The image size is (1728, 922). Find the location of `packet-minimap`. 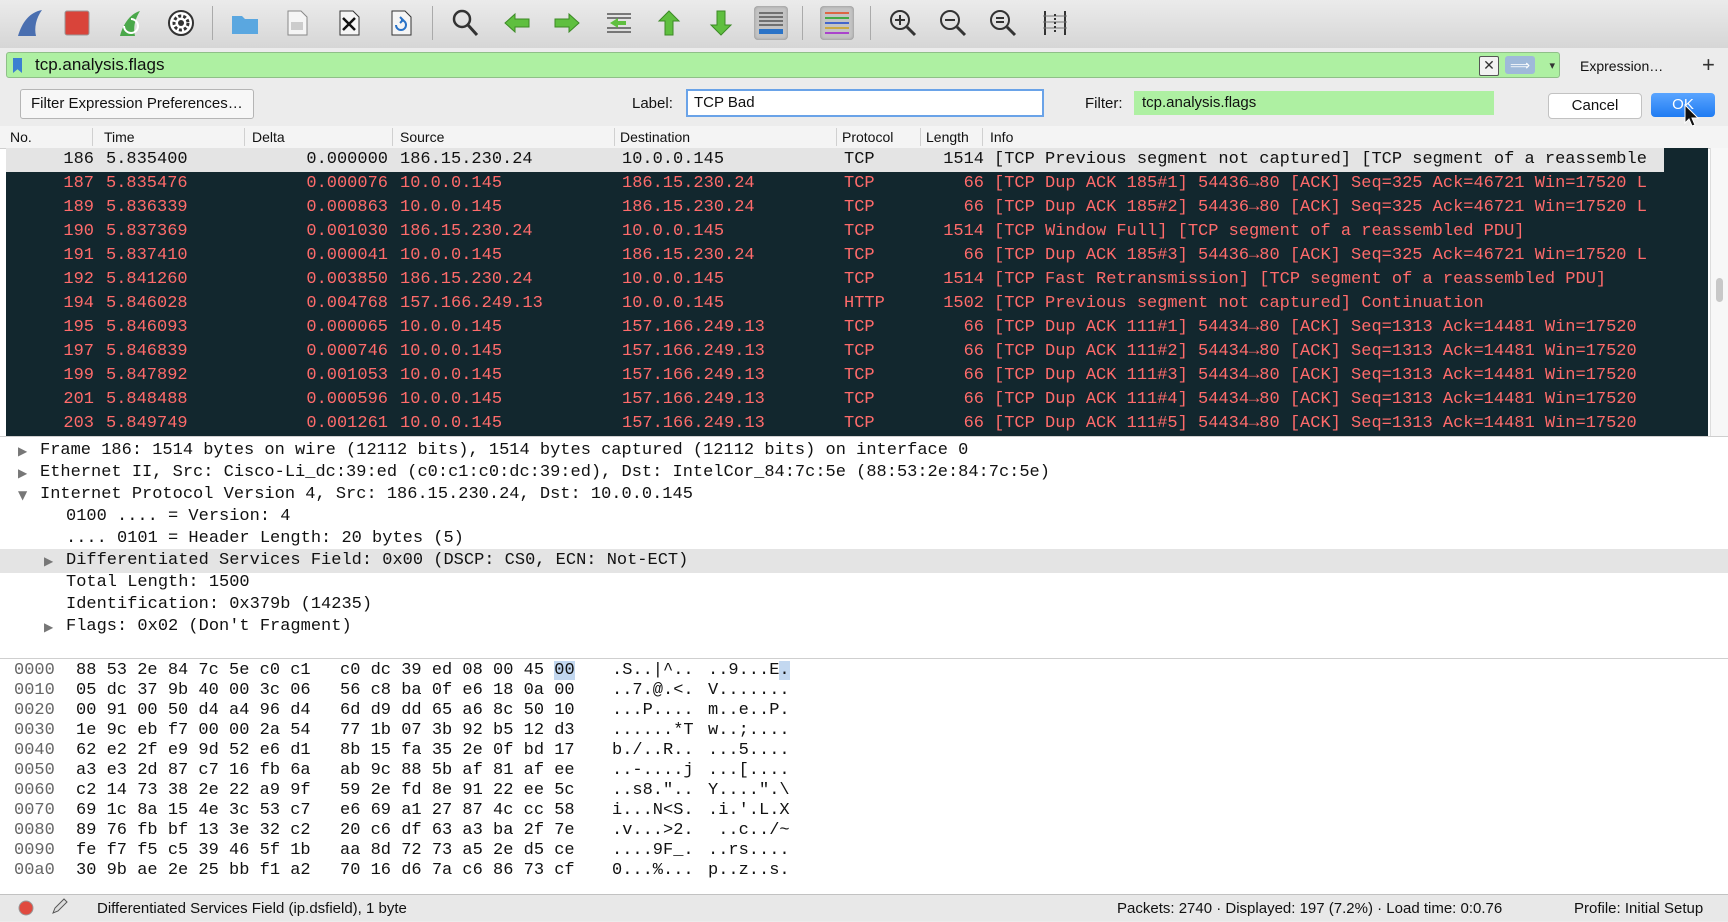

packet-minimap is located at coordinates (1686, 293).